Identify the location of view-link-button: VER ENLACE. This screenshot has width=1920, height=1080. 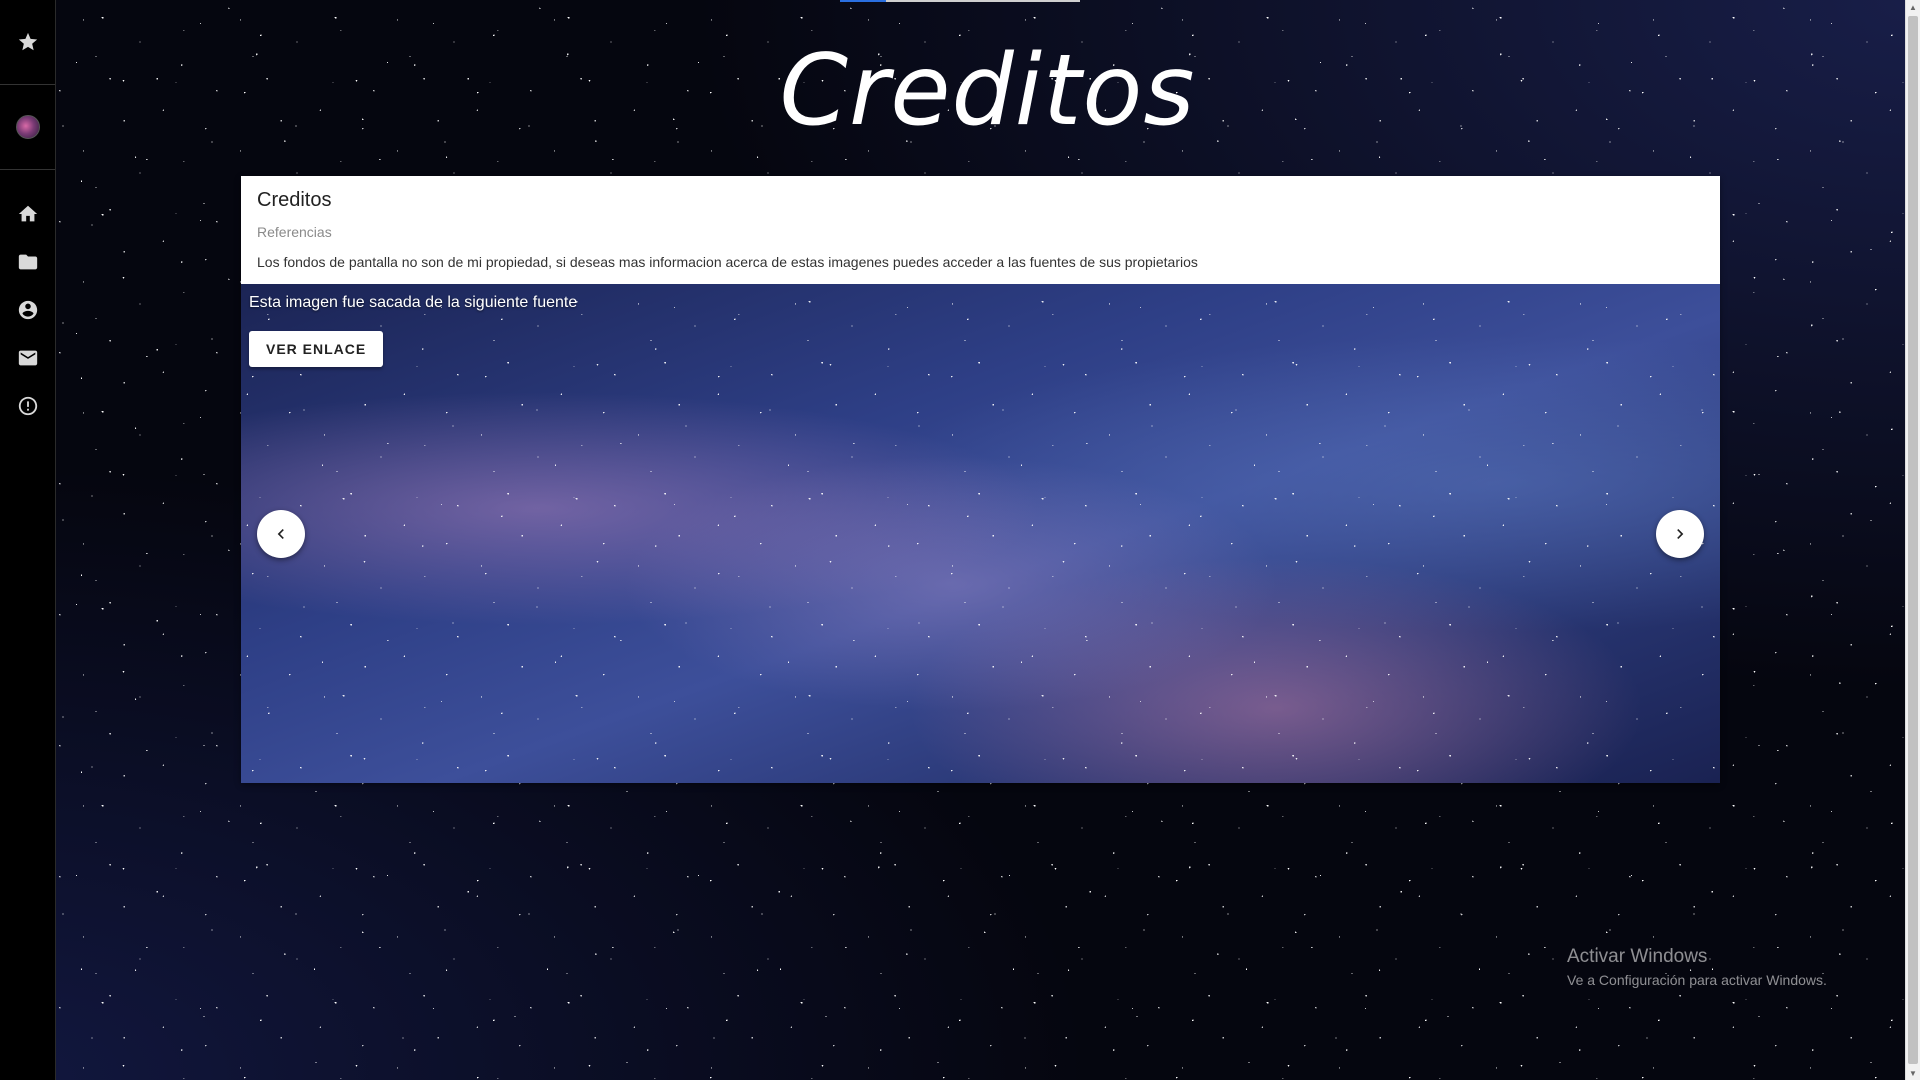
(316, 349).